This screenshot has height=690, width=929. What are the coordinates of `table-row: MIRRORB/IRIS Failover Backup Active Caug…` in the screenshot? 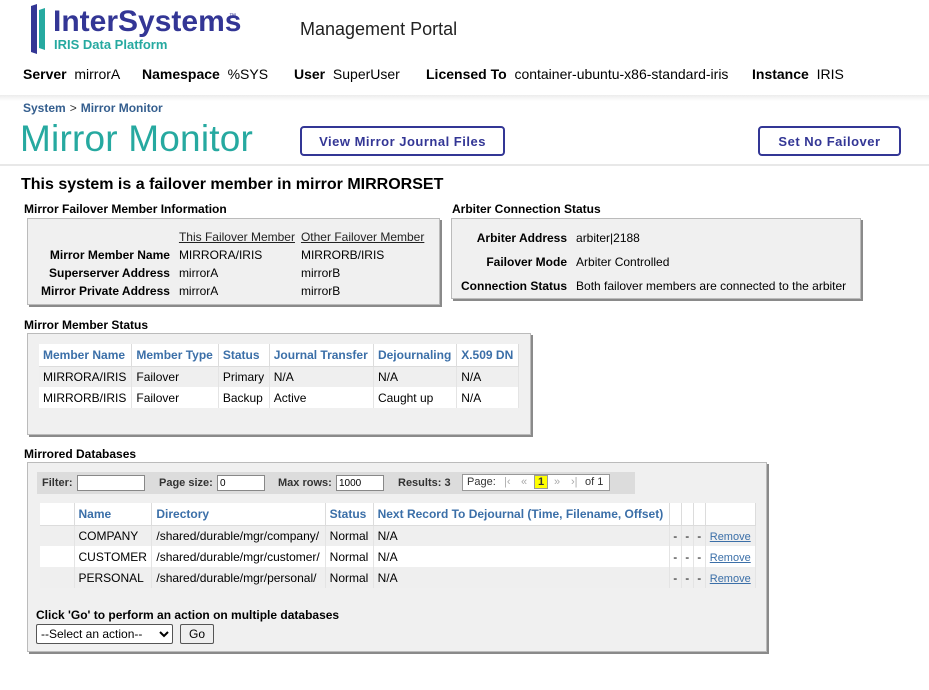 It's located at (279, 397).